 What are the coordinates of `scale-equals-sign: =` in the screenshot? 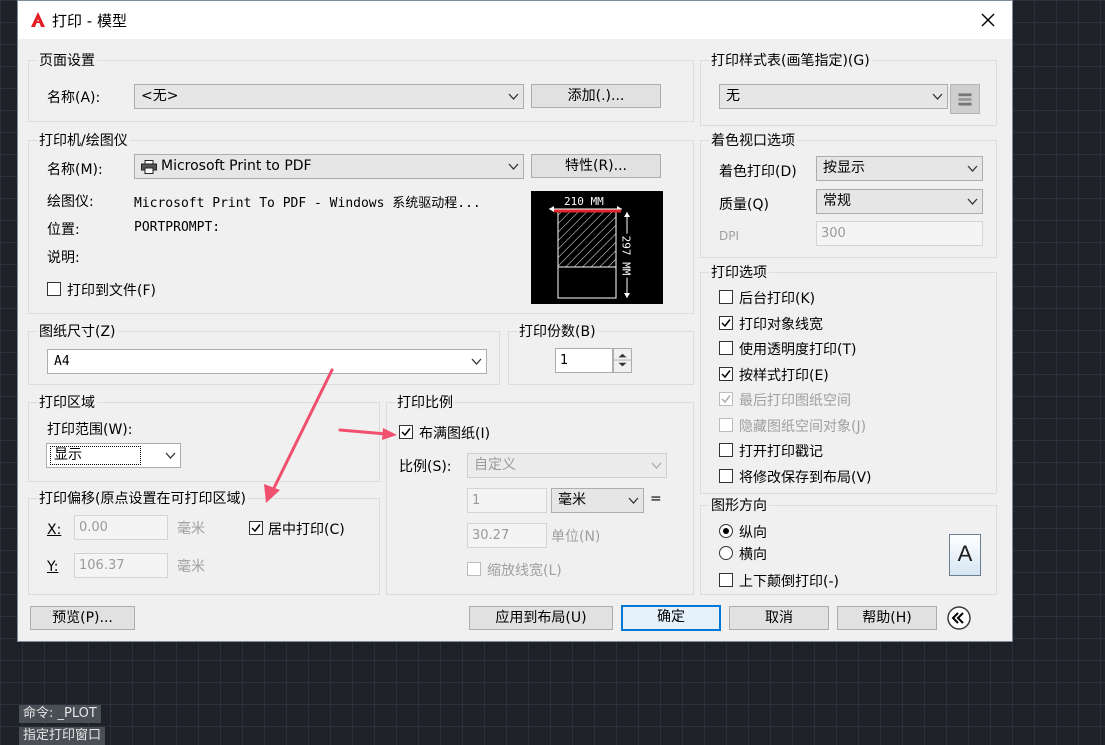 It's located at (656, 499).